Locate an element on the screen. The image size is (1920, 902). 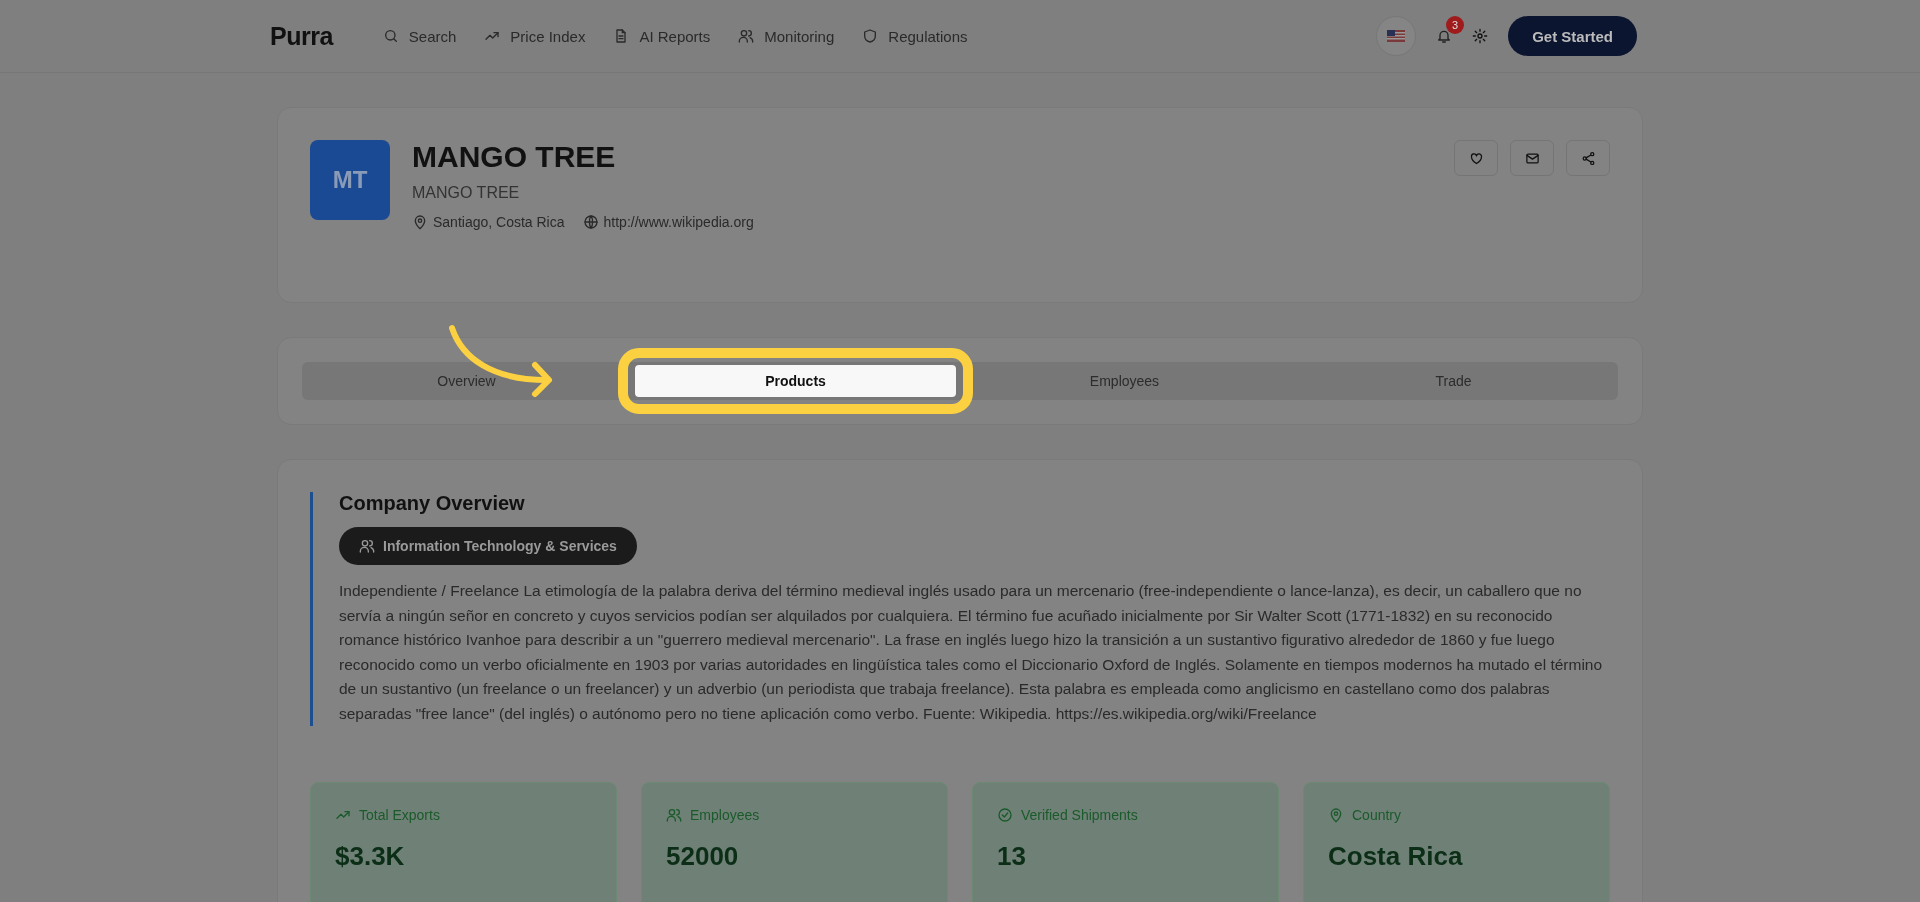
share-button is located at coordinates (1588, 158).